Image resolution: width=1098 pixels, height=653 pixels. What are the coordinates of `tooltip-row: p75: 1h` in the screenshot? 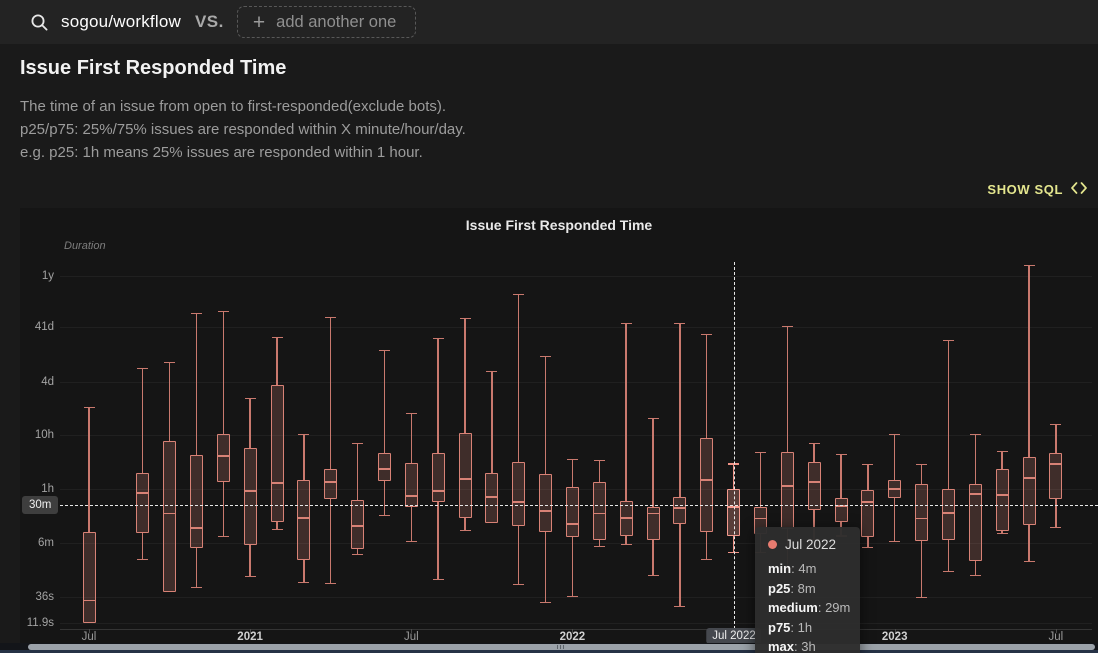 It's located at (790, 627).